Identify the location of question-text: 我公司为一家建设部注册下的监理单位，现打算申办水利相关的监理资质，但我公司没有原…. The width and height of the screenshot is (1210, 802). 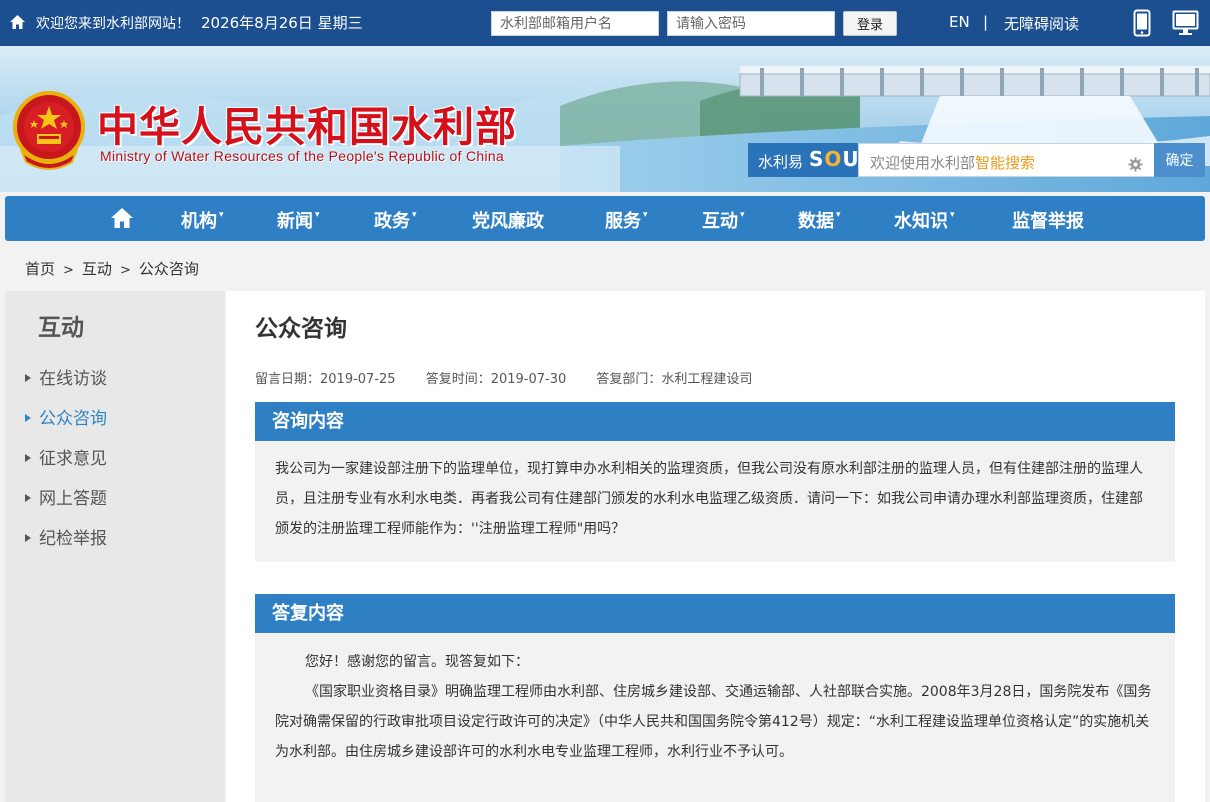
(709, 499).